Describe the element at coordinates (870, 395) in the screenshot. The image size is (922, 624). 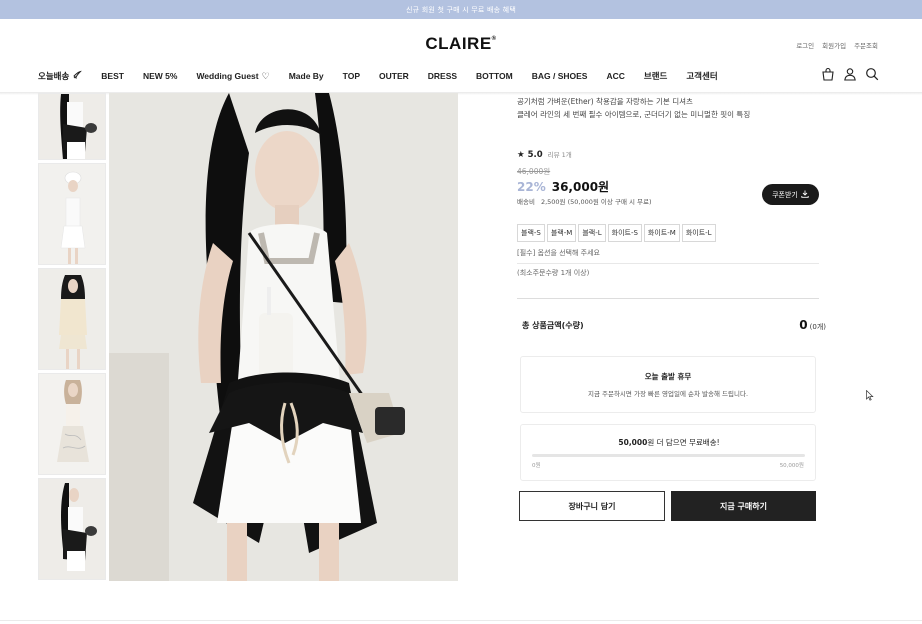
I see `mouse-cursor-icon` at that location.